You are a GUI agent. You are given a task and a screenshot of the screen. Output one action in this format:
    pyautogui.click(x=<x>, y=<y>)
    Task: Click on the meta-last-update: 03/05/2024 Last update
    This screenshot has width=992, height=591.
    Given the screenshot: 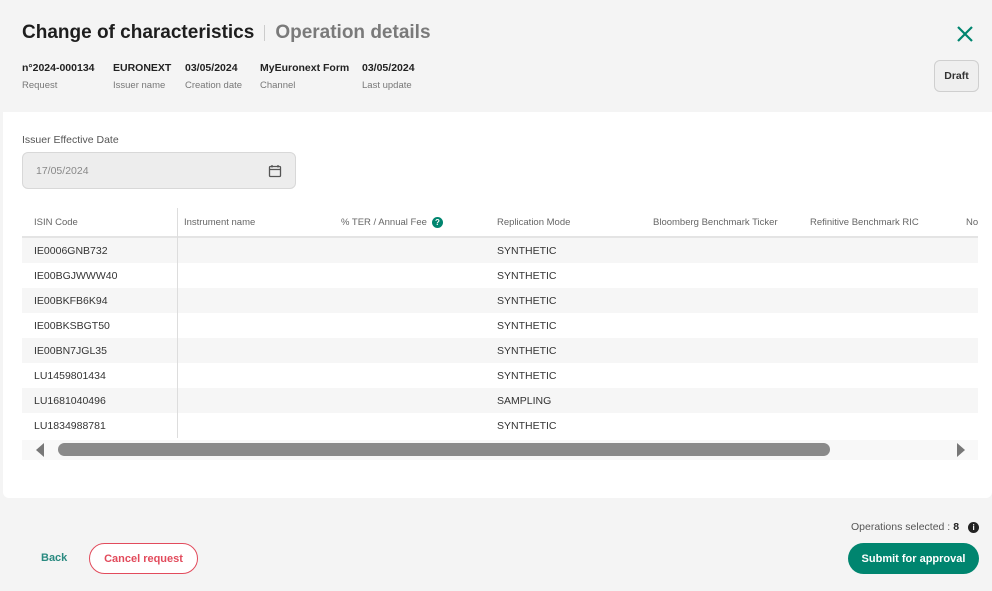 What is the action you would take?
    pyautogui.click(x=388, y=76)
    